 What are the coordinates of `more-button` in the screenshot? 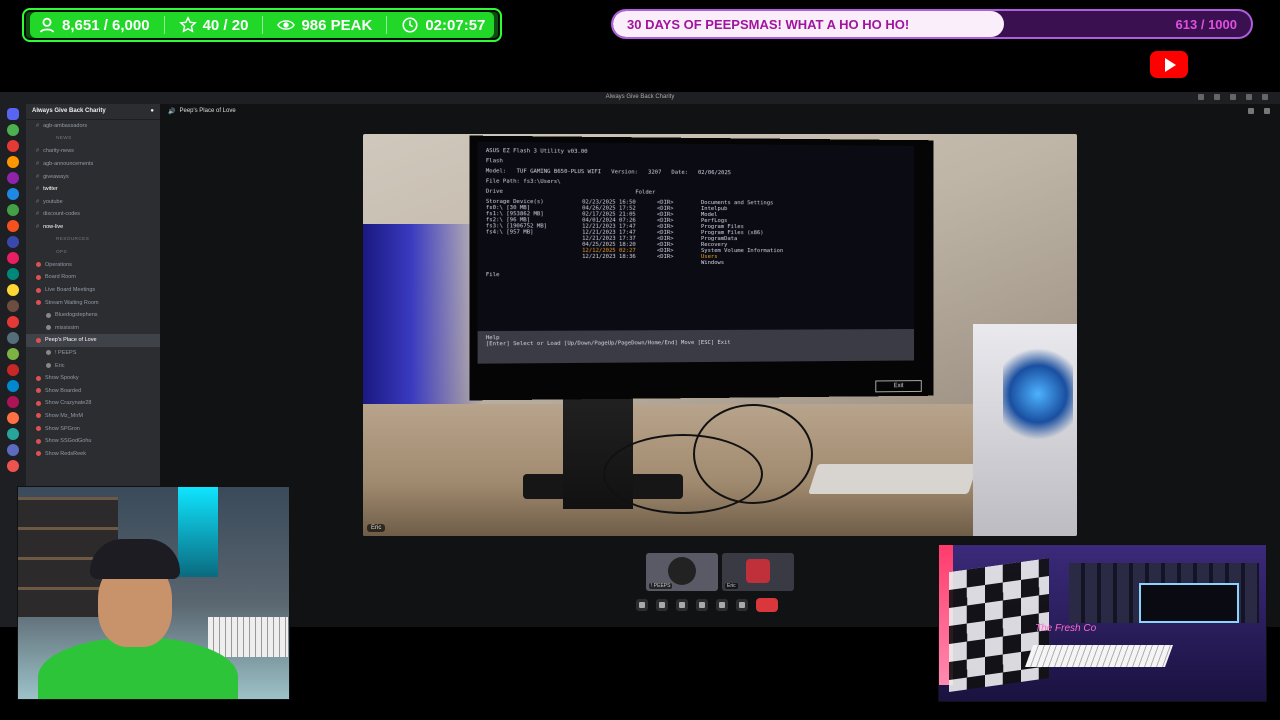 It's located at (742, 605).